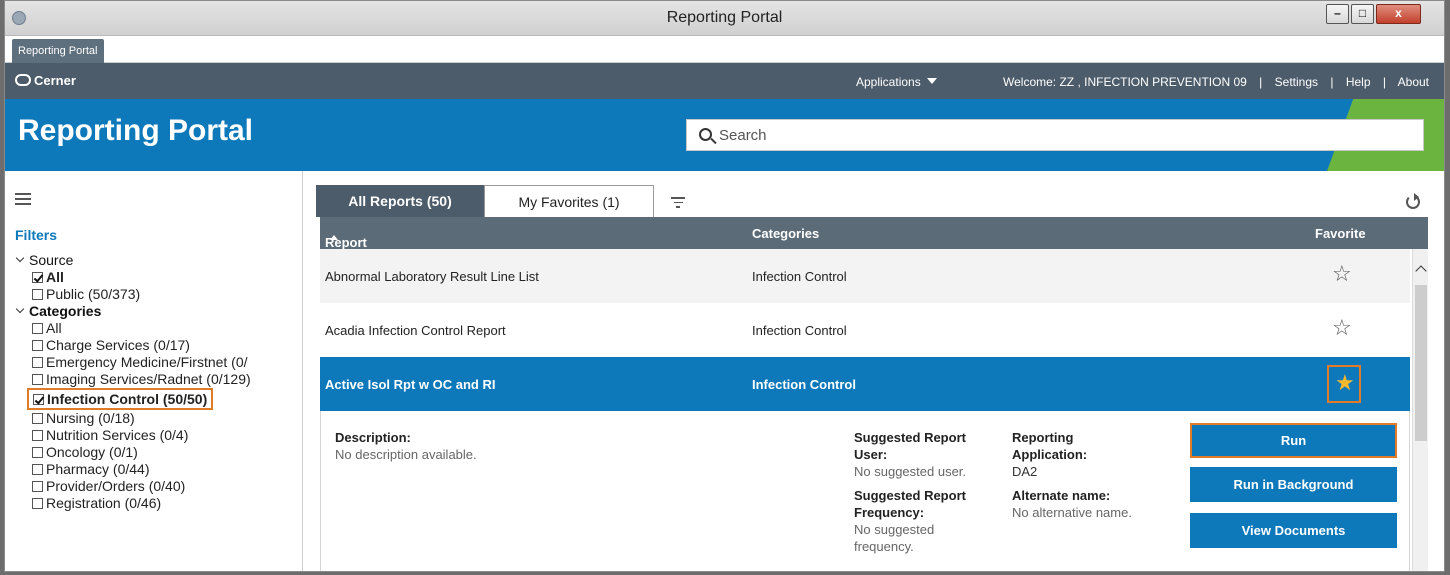  What do you see at coordinates (931, 81) in the screenshot?
I see `caret-down-icon` at bounding box center [931, 81].